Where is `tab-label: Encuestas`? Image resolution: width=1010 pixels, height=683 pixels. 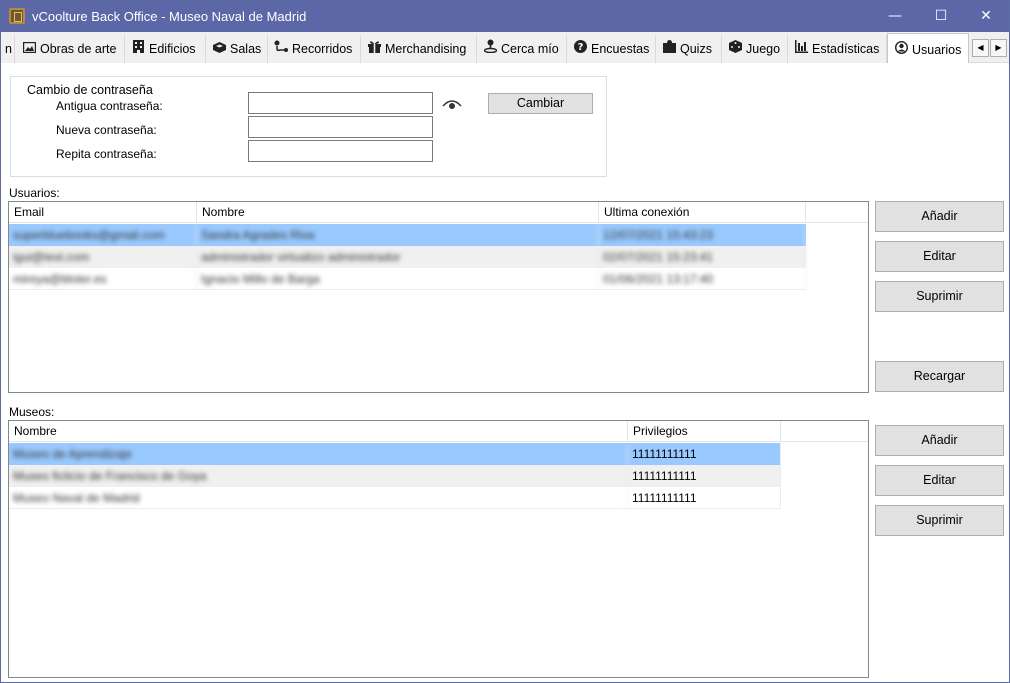 tab-label: Encuestas is located at coordinates (620, 49).